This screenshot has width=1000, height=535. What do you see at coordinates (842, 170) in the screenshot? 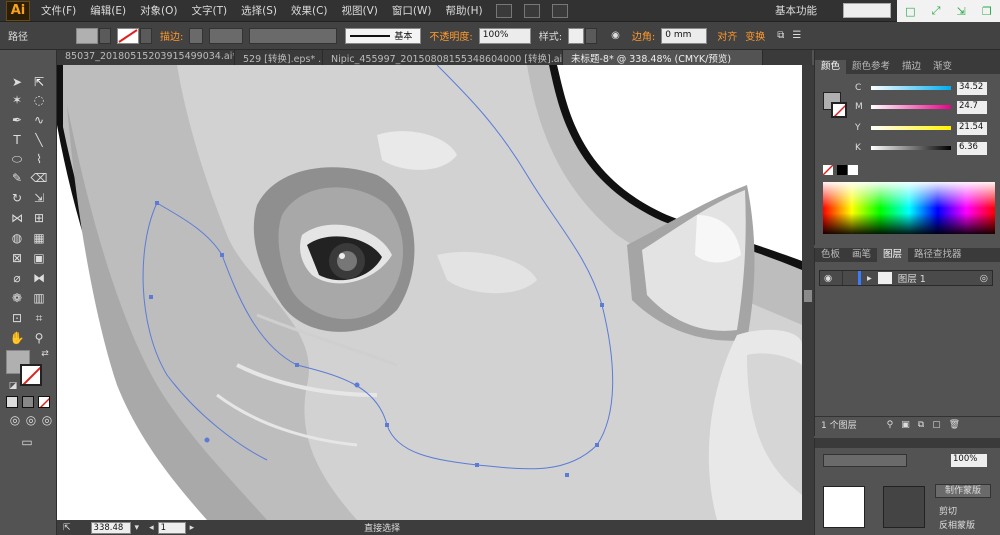
I see `black-swatch` at bounding box center [842, 170].